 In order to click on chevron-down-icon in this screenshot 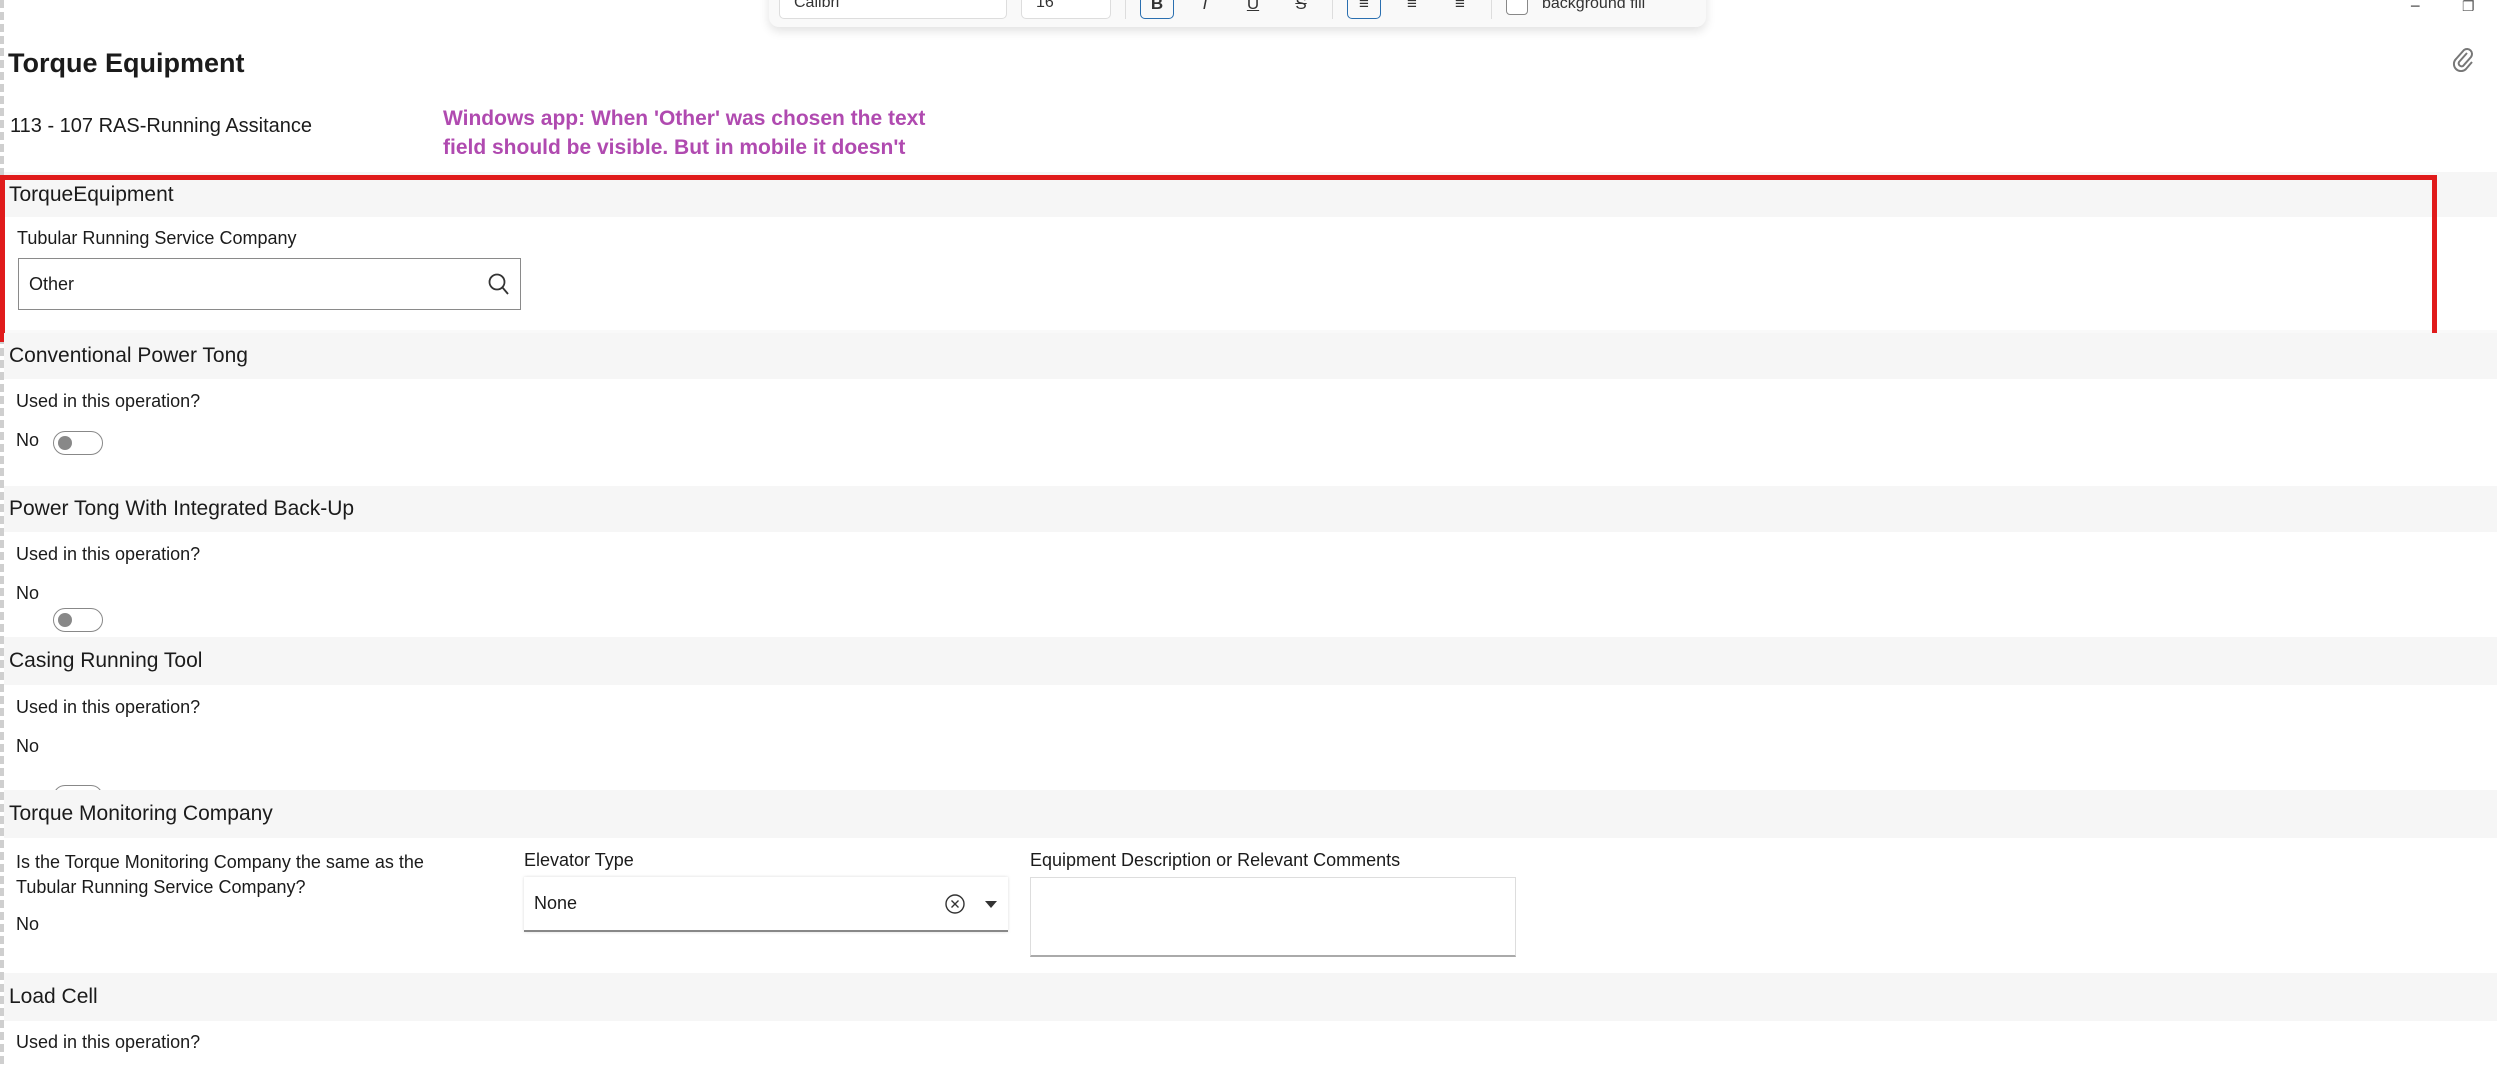, I will do `click(991, 904)`.